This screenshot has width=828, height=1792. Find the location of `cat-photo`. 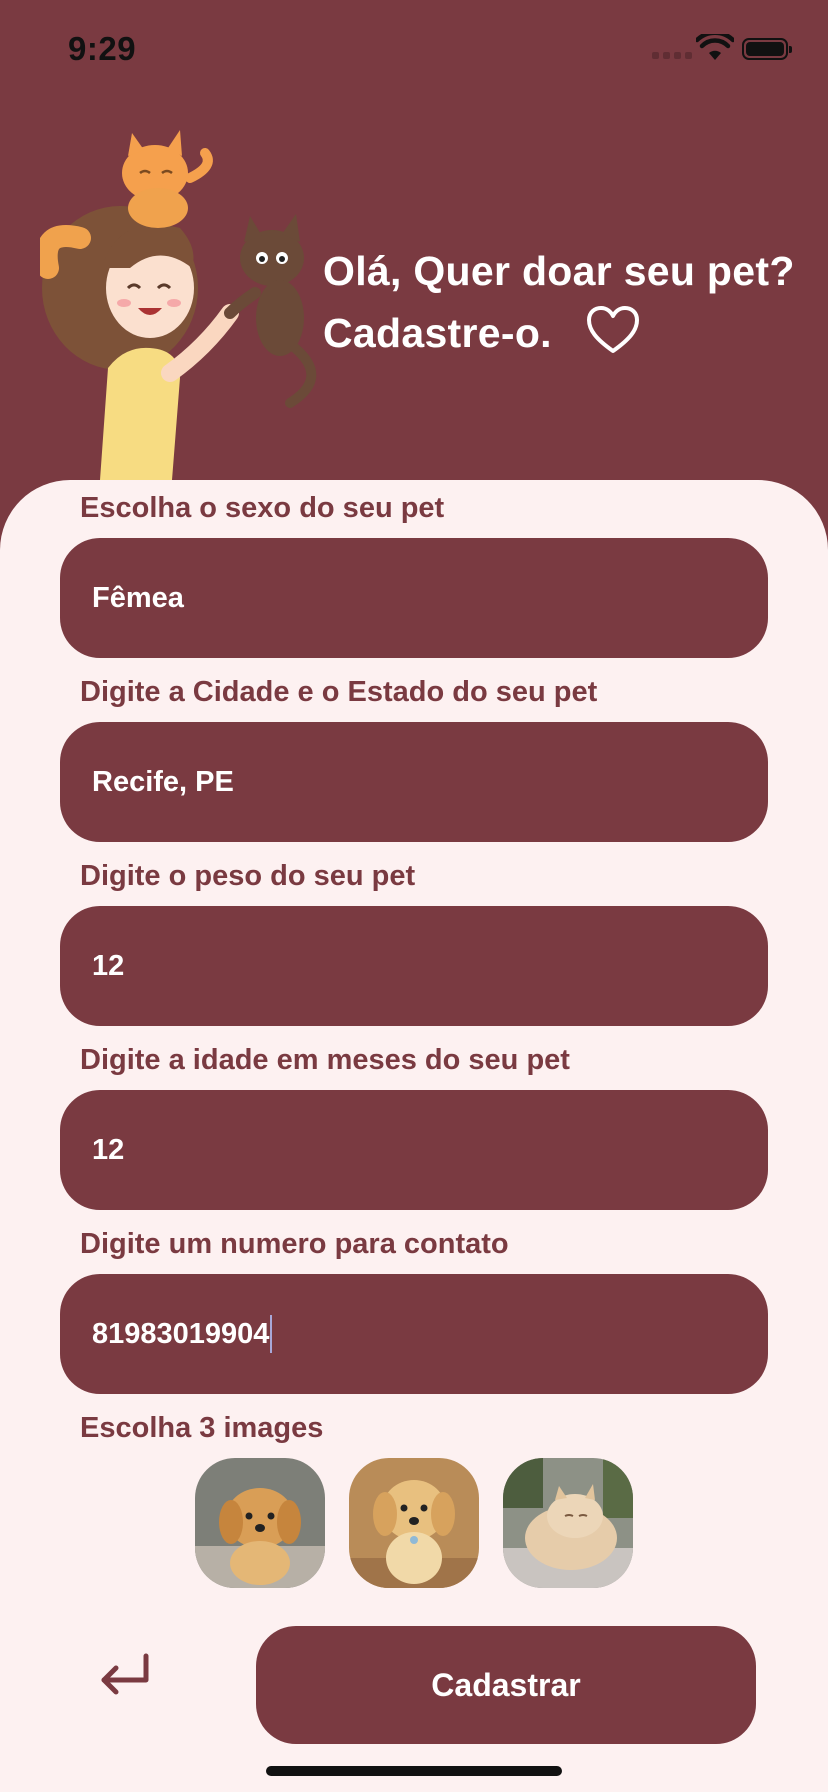

cat-photo is located at coordinates (568, 1523).